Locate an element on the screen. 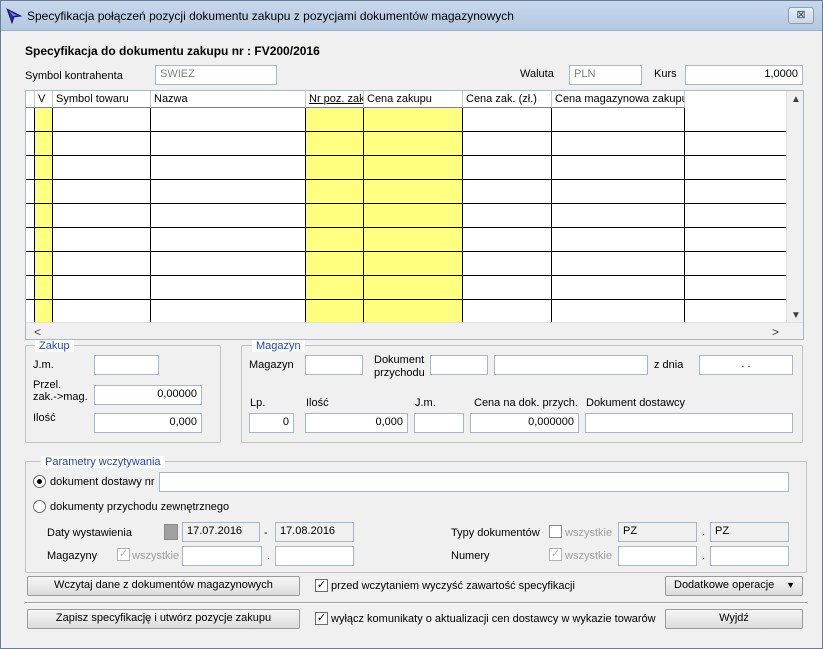 This screenshot has width=823, height=649. document-type-from-field: PZ is located at coordinates (657, 532).